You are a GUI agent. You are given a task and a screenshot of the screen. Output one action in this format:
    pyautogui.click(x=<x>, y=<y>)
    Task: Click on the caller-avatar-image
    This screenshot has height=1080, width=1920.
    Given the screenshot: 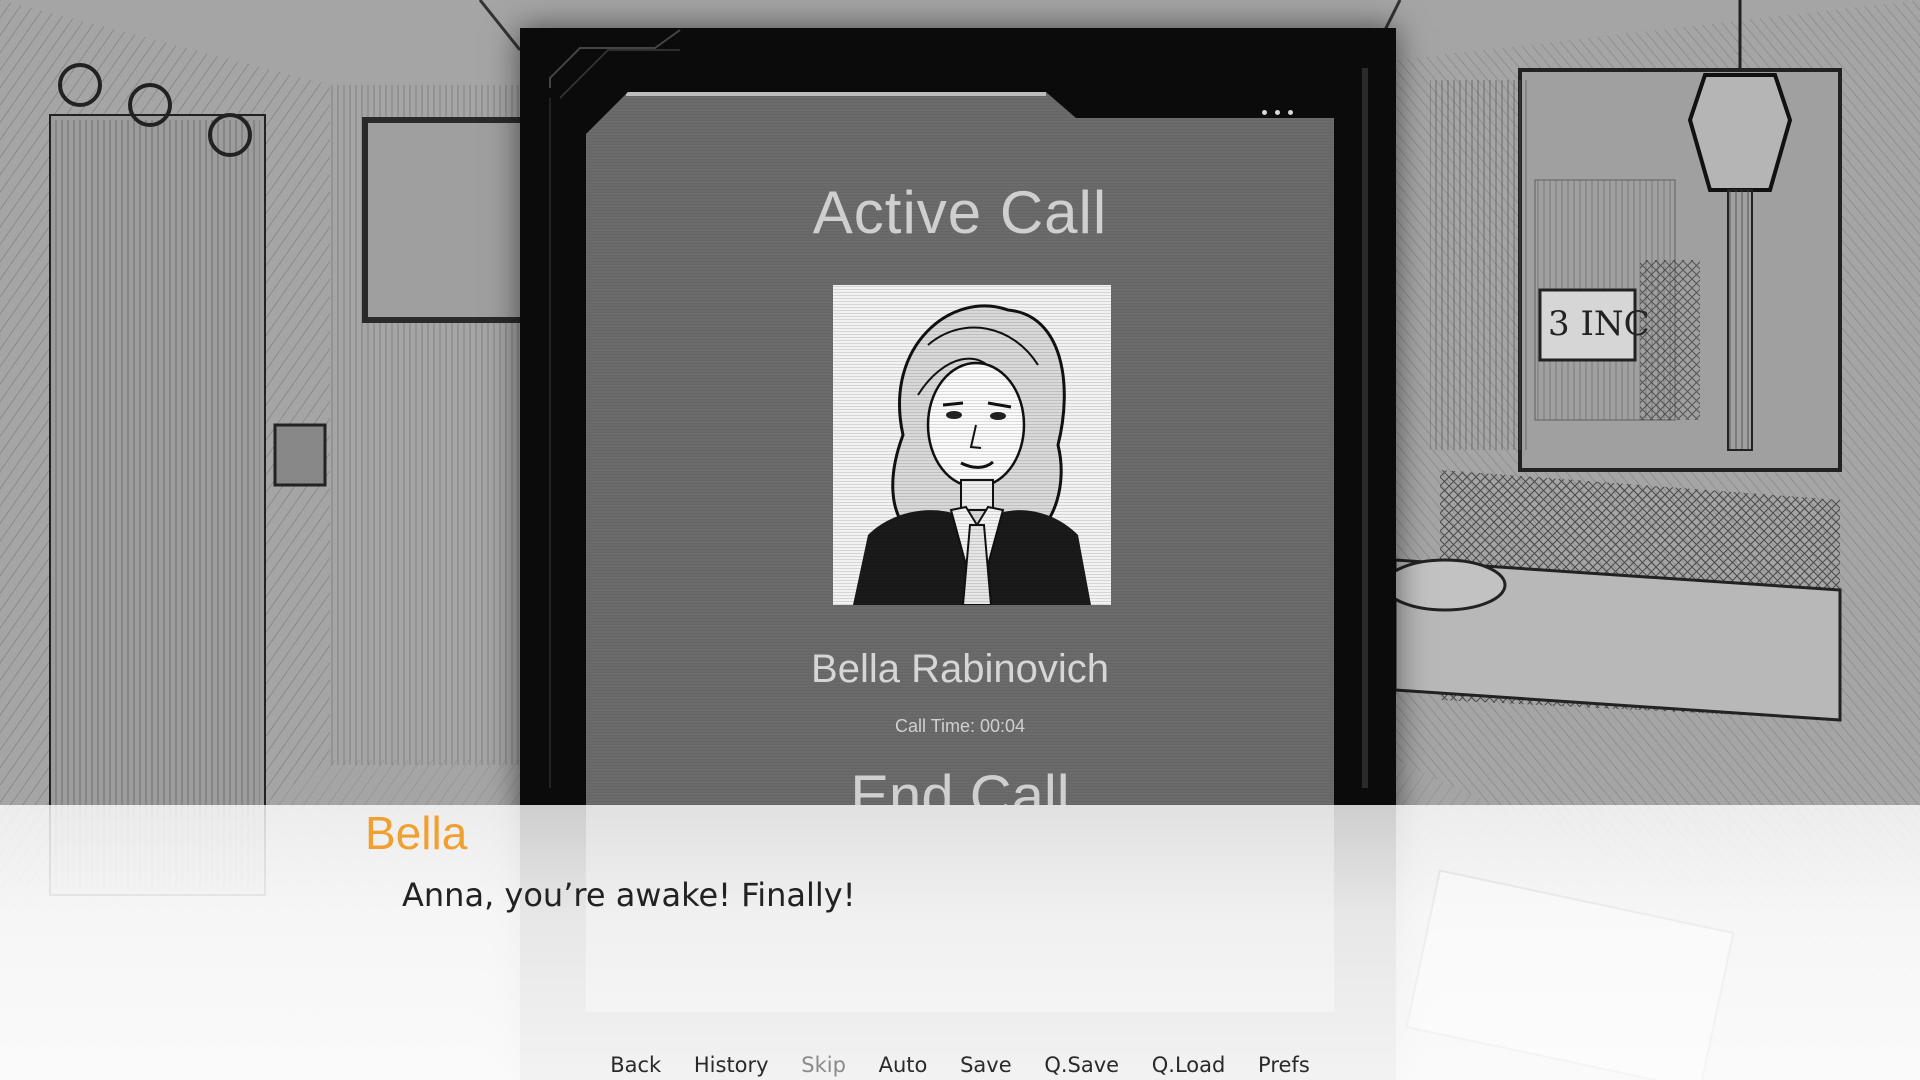 What is the action you would take?
    pyautogui.click(x=972, y=445)
    